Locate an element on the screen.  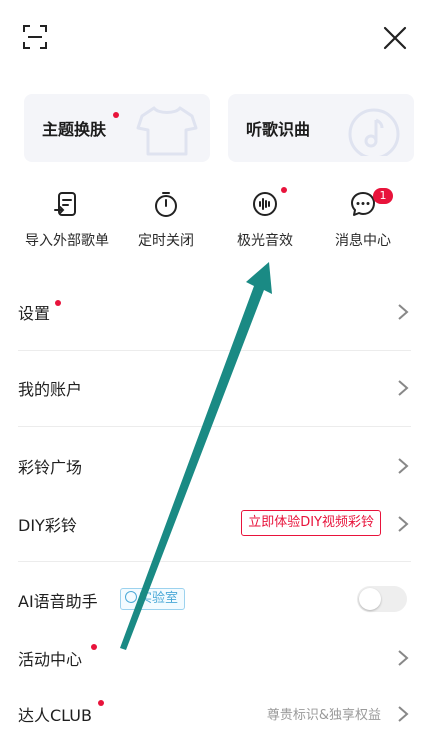
diy-ringtone-label: DIY彩铃 is located at coordinates (47, 525).